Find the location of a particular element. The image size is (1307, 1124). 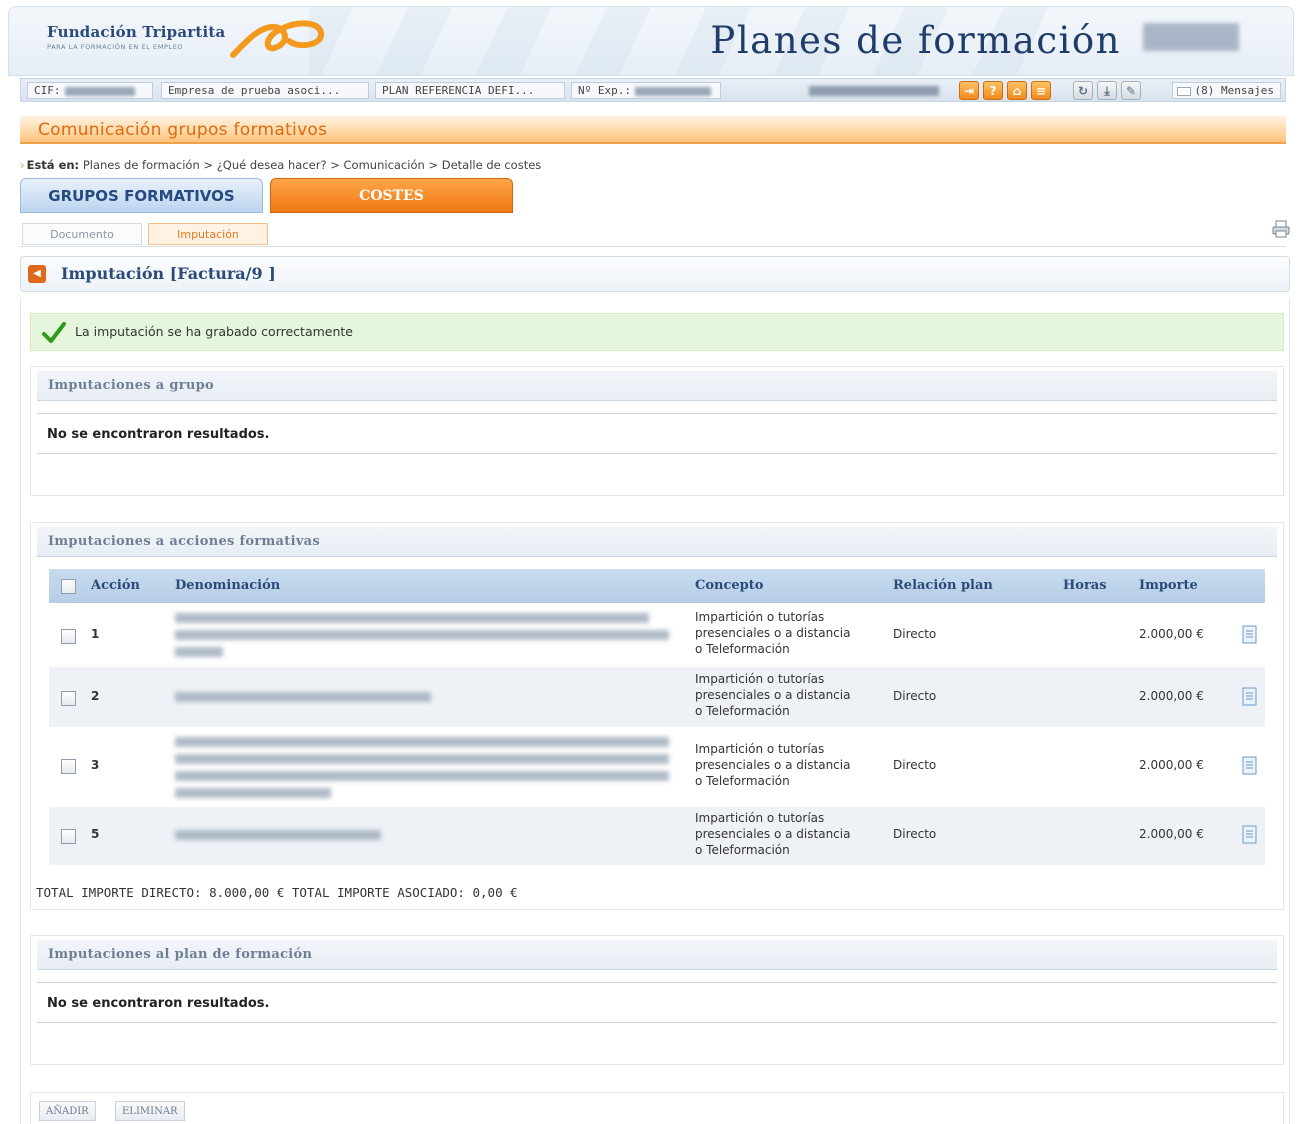

delete-button: ELIMINAR is located at coordinates (150, 1111).